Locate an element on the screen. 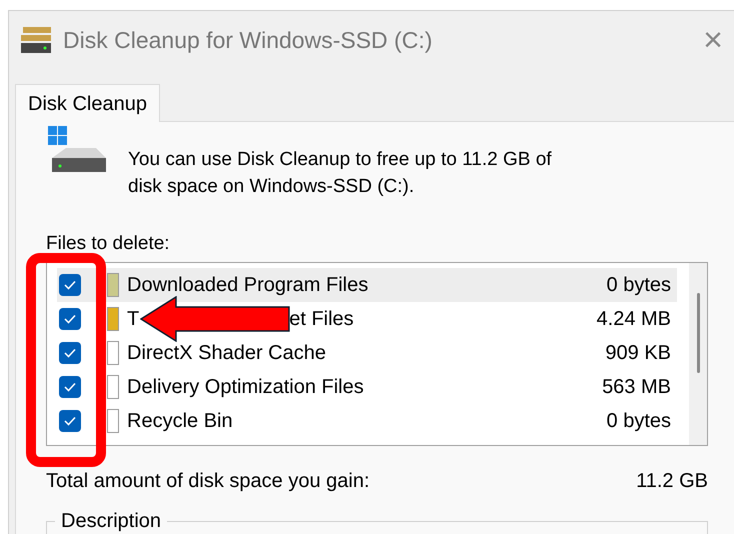 Image resolution: width=734 pixels, height=534 pixels. file-name: Downloaded Program Files is located at coordinates (247, 285).